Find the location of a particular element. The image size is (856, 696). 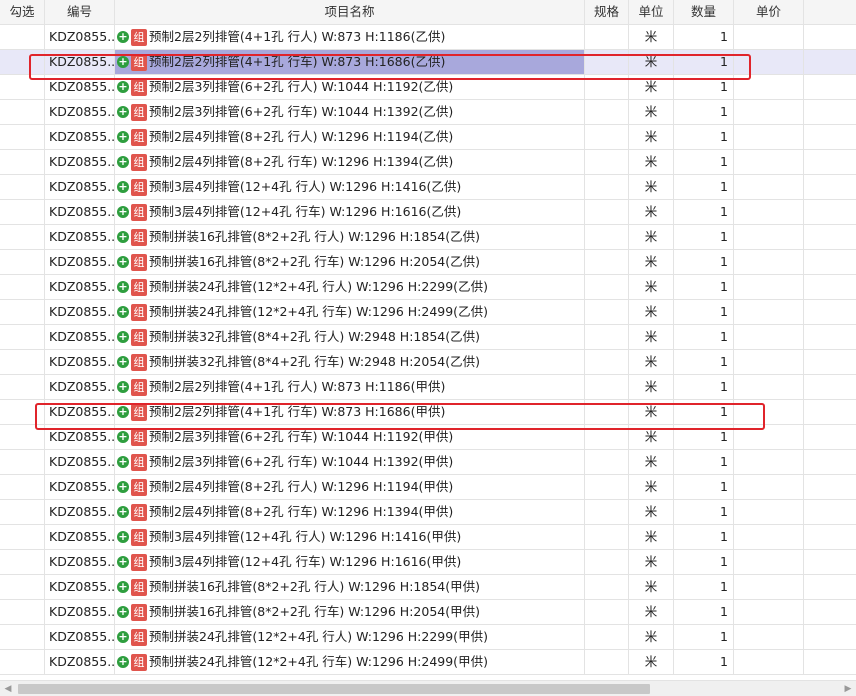

name-cell: + 组预制2层4列排管(8+2孔 行人) W:1296 H:1194(乙供) is located at coordinates (350, 137).